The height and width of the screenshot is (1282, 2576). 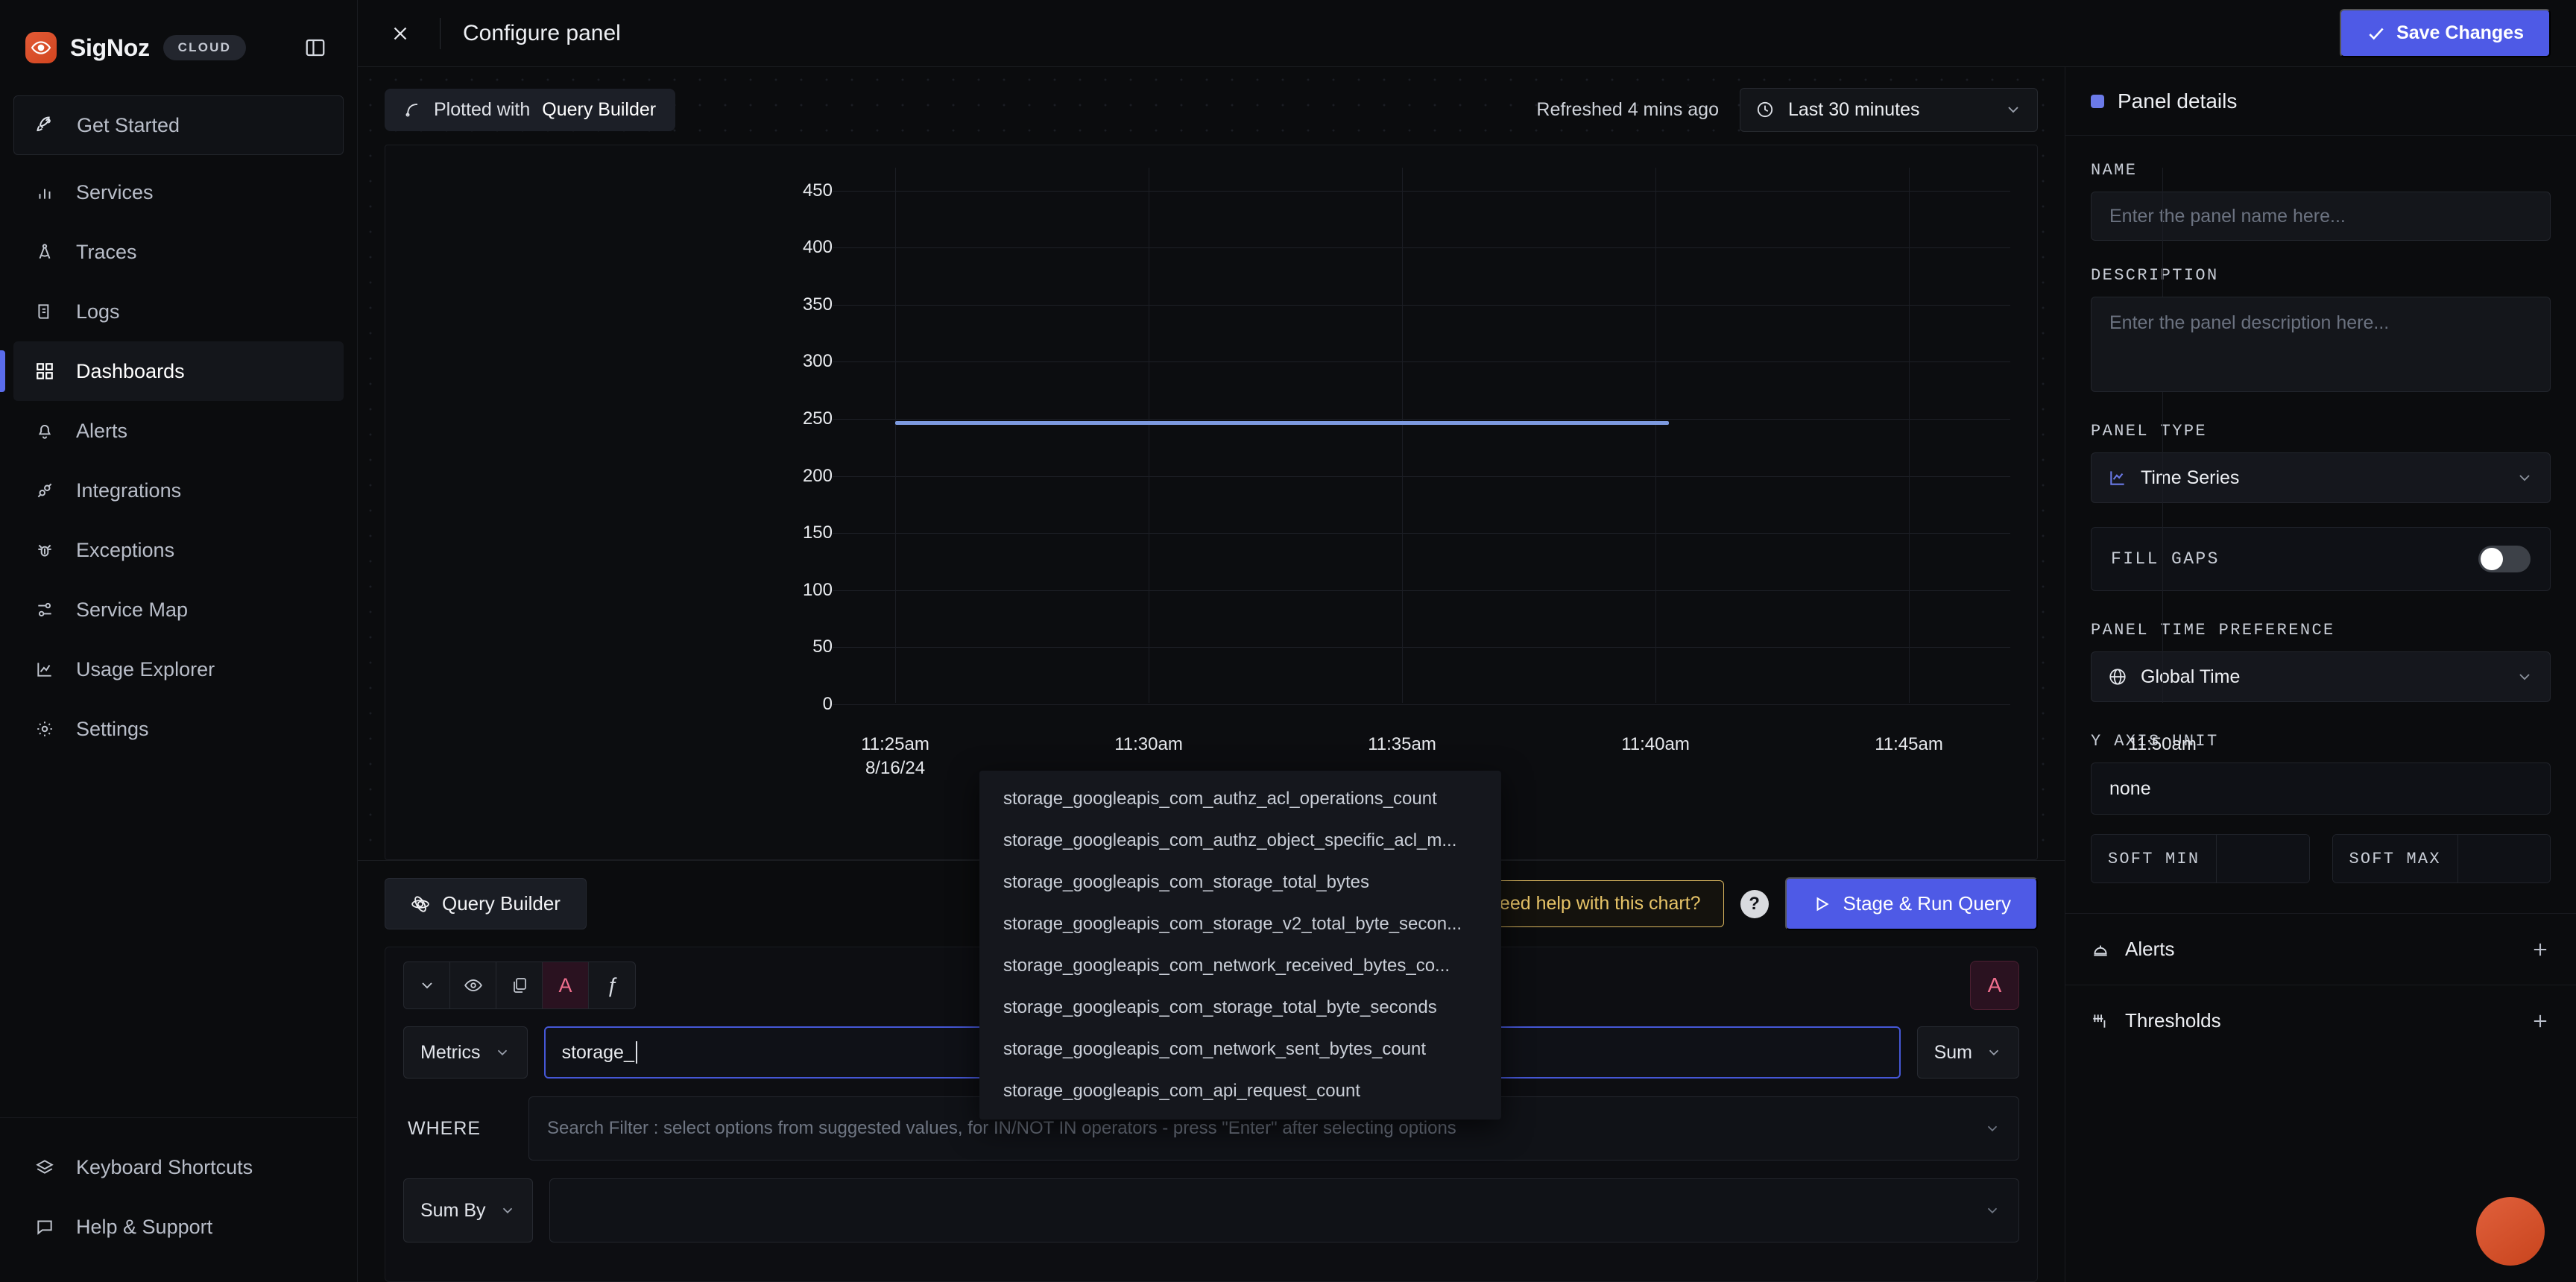 I want to click on fx-icon: ƒ, so click(x=612, y=985).